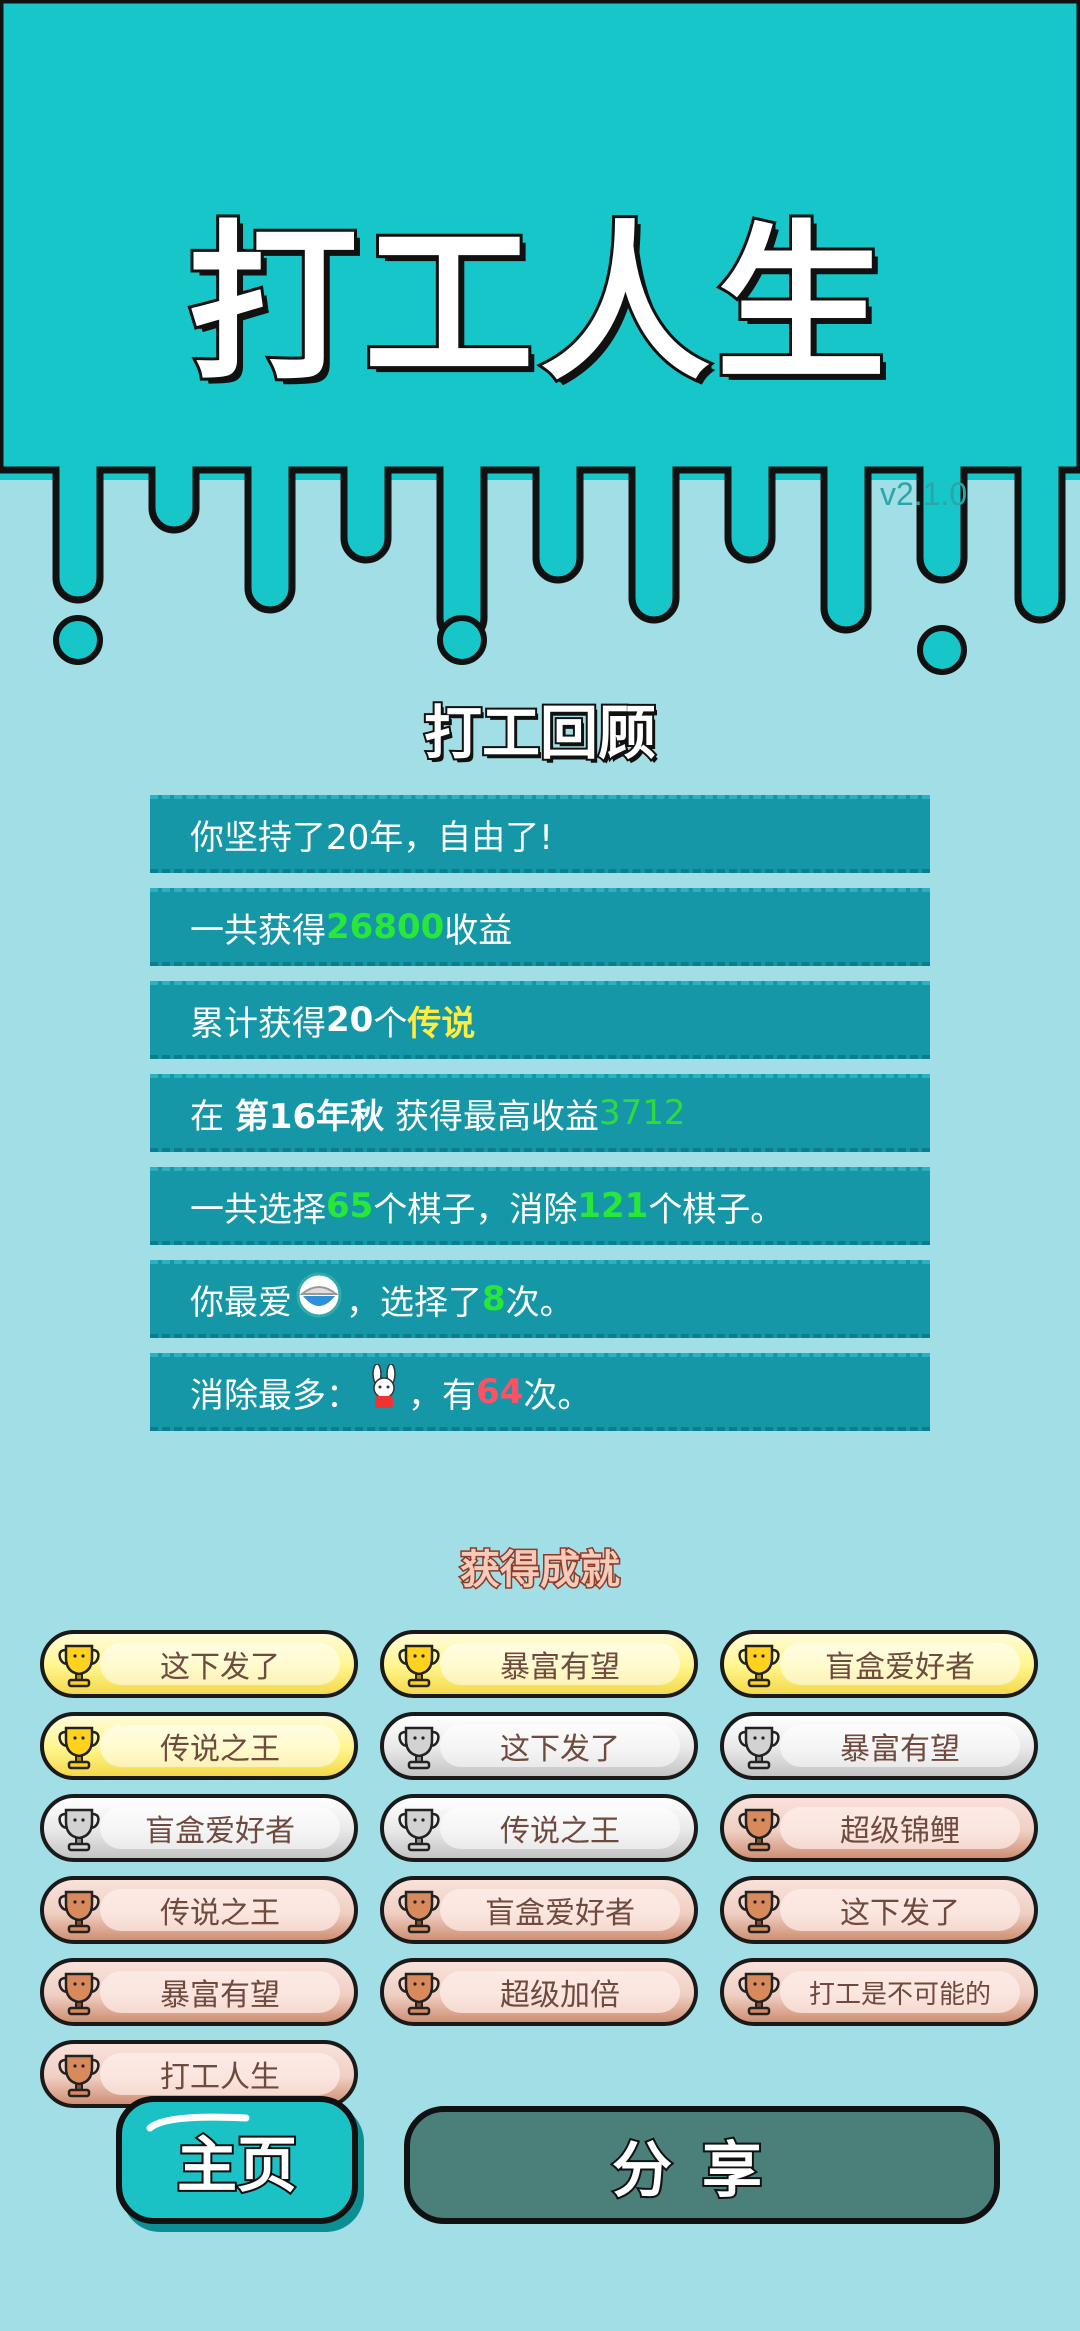 This screenshot has width=1080, height=2331. I want to click on achievement-badge: 超级加倍, so click(539, 1992).